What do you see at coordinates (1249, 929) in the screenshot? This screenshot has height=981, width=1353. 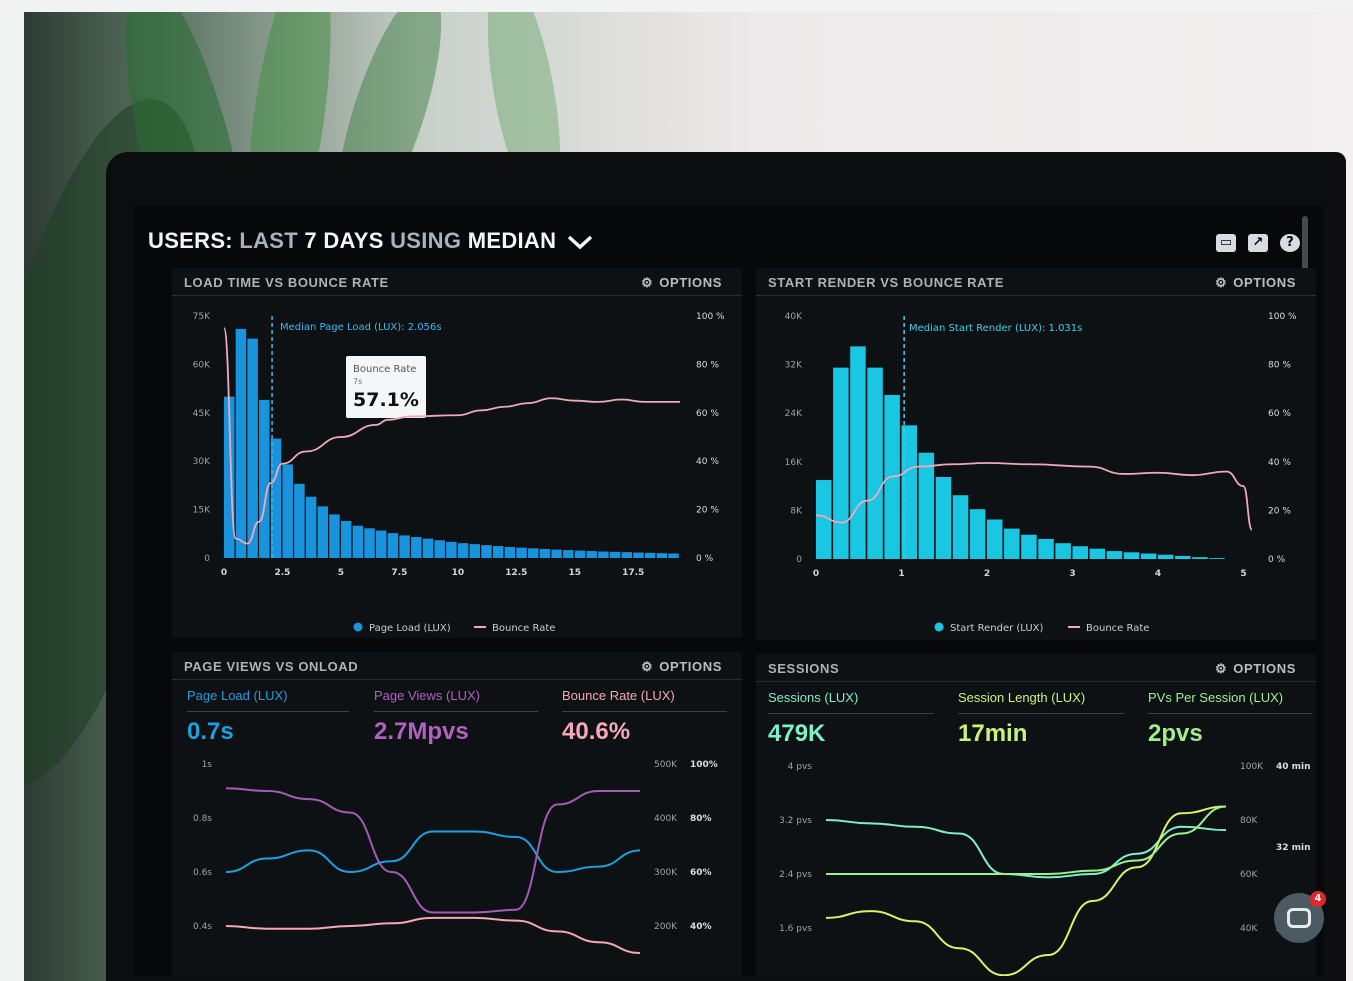 I see `y2-axis-tick-label: 40K` at bounding box center [1249, 929].